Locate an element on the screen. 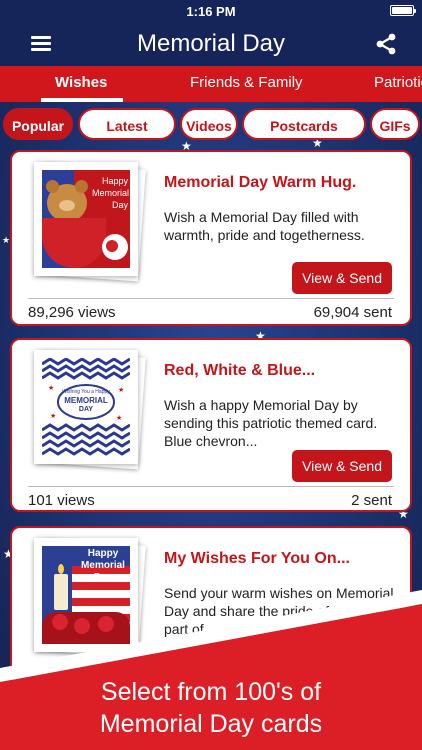 This screenshot has height=750, width=422. filter-latest: Latest is located at coordinates (127, 124).